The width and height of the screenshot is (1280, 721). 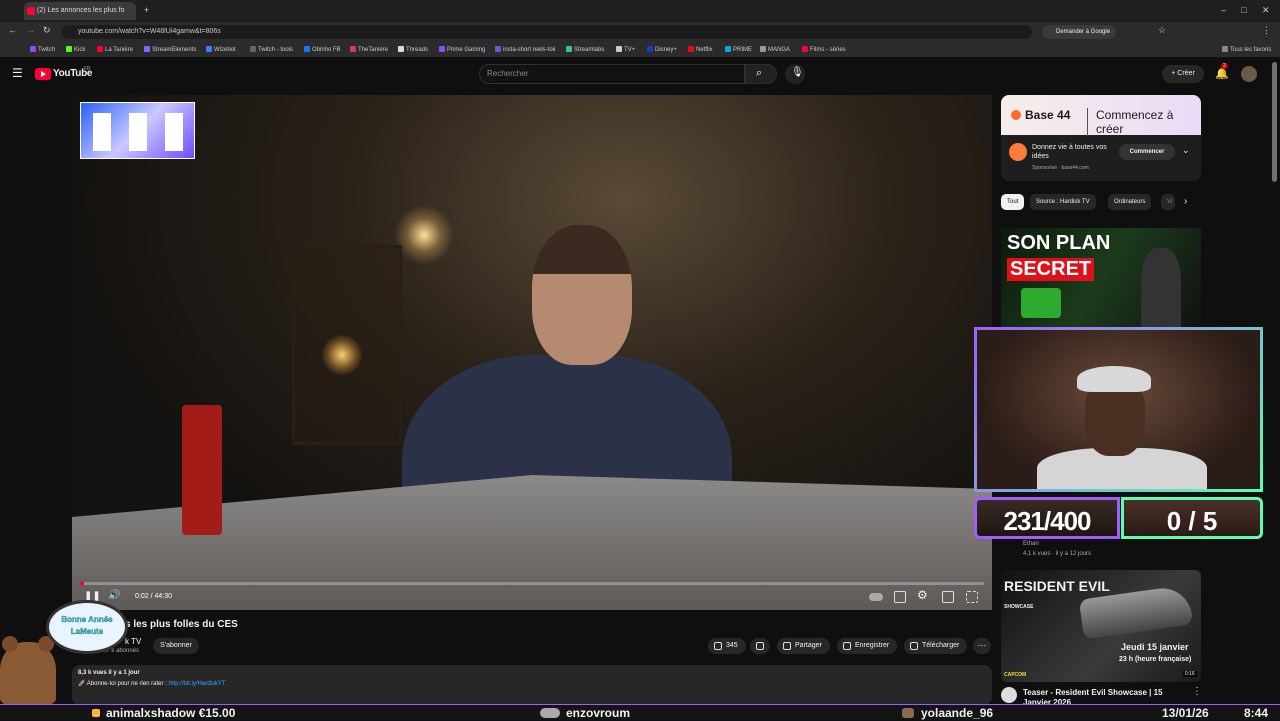 I want to click on kick-icon, so click(x=69, y=49).